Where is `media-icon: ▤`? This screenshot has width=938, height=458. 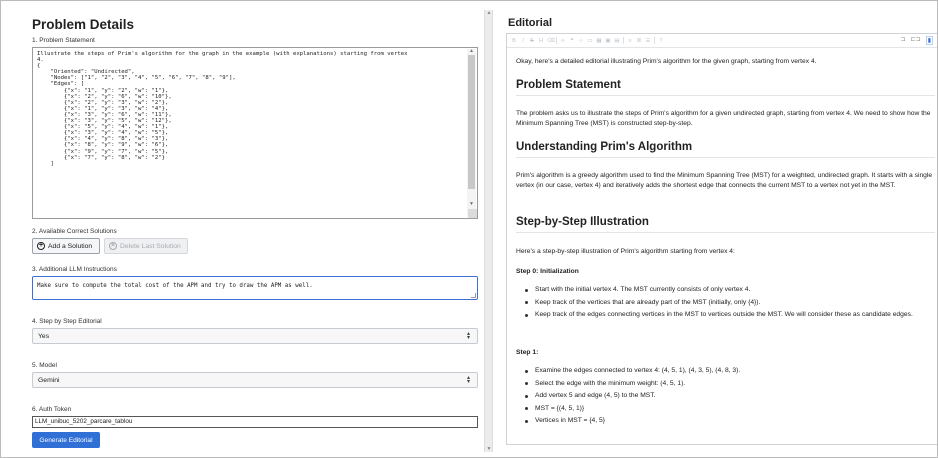
media-icon: ▤ is located at coordinates (617, 41).